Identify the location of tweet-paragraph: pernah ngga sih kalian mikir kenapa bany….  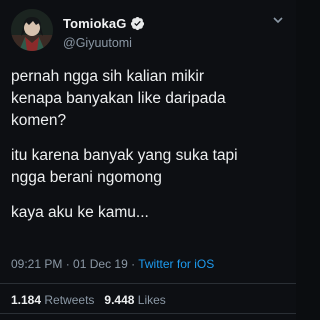
(118, 98).